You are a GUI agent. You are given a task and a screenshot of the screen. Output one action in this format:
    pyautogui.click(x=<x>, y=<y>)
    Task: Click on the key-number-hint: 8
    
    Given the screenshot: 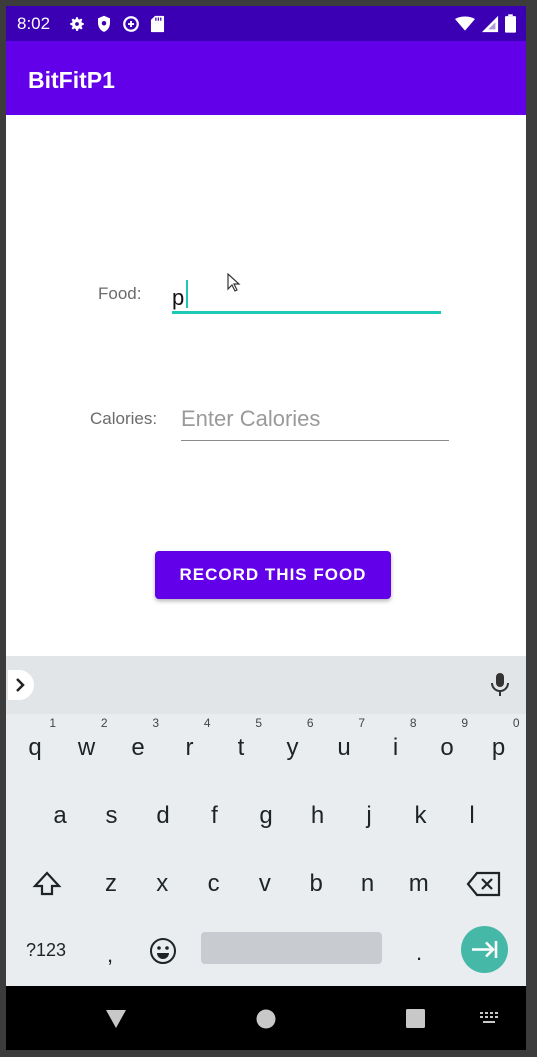 What is the action you would take?
    pyautogui.click(x=413, y=723)
    